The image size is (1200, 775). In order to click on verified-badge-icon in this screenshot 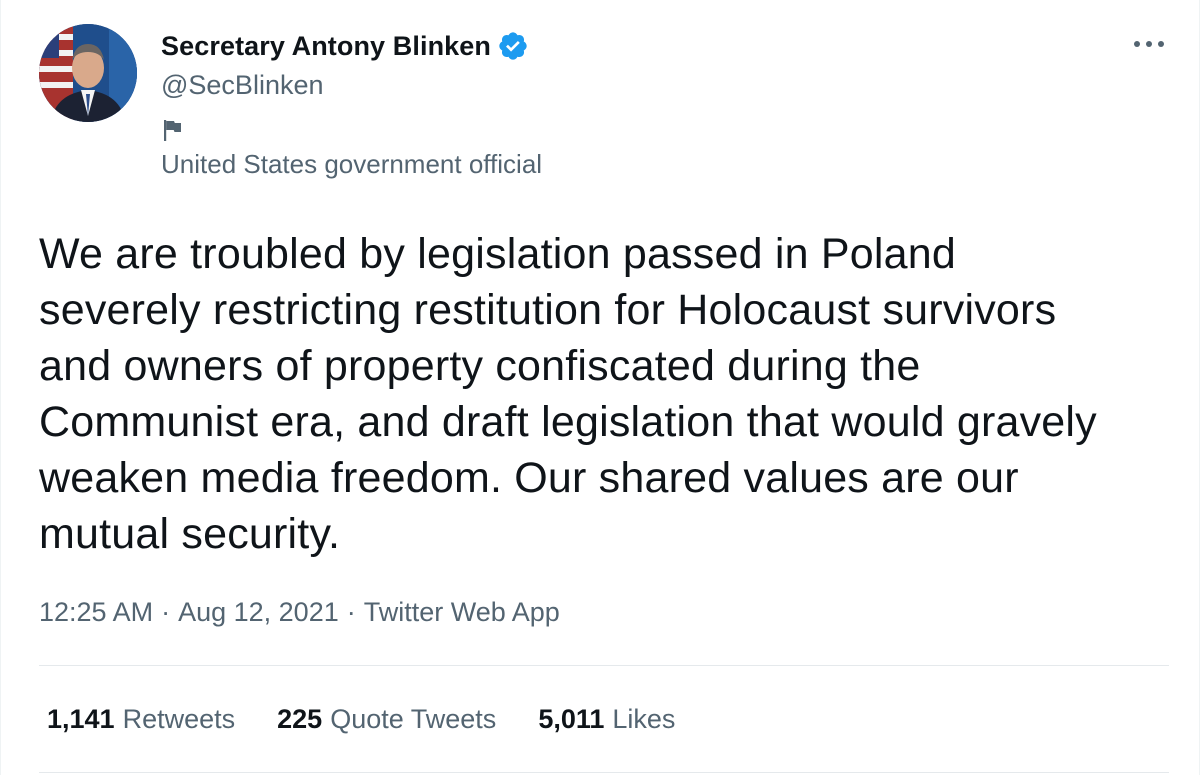, I will do `click(513, 46)`.